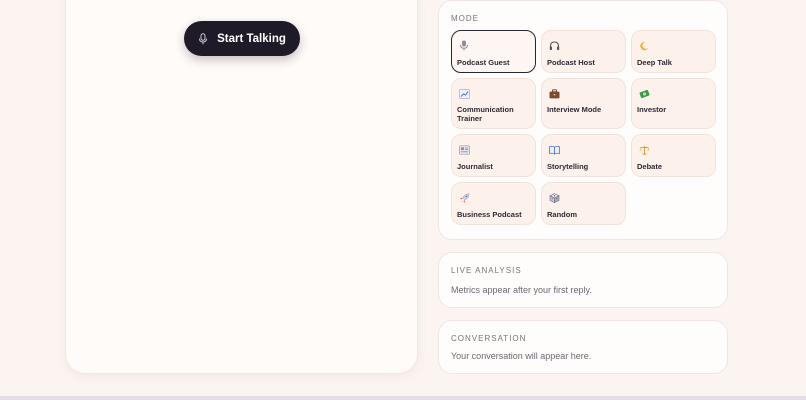 The width and height of the screenshot is (806, 400). Describe the element at coordinates (644, 45) in the screenshot. I see `moon-icon` at that location.